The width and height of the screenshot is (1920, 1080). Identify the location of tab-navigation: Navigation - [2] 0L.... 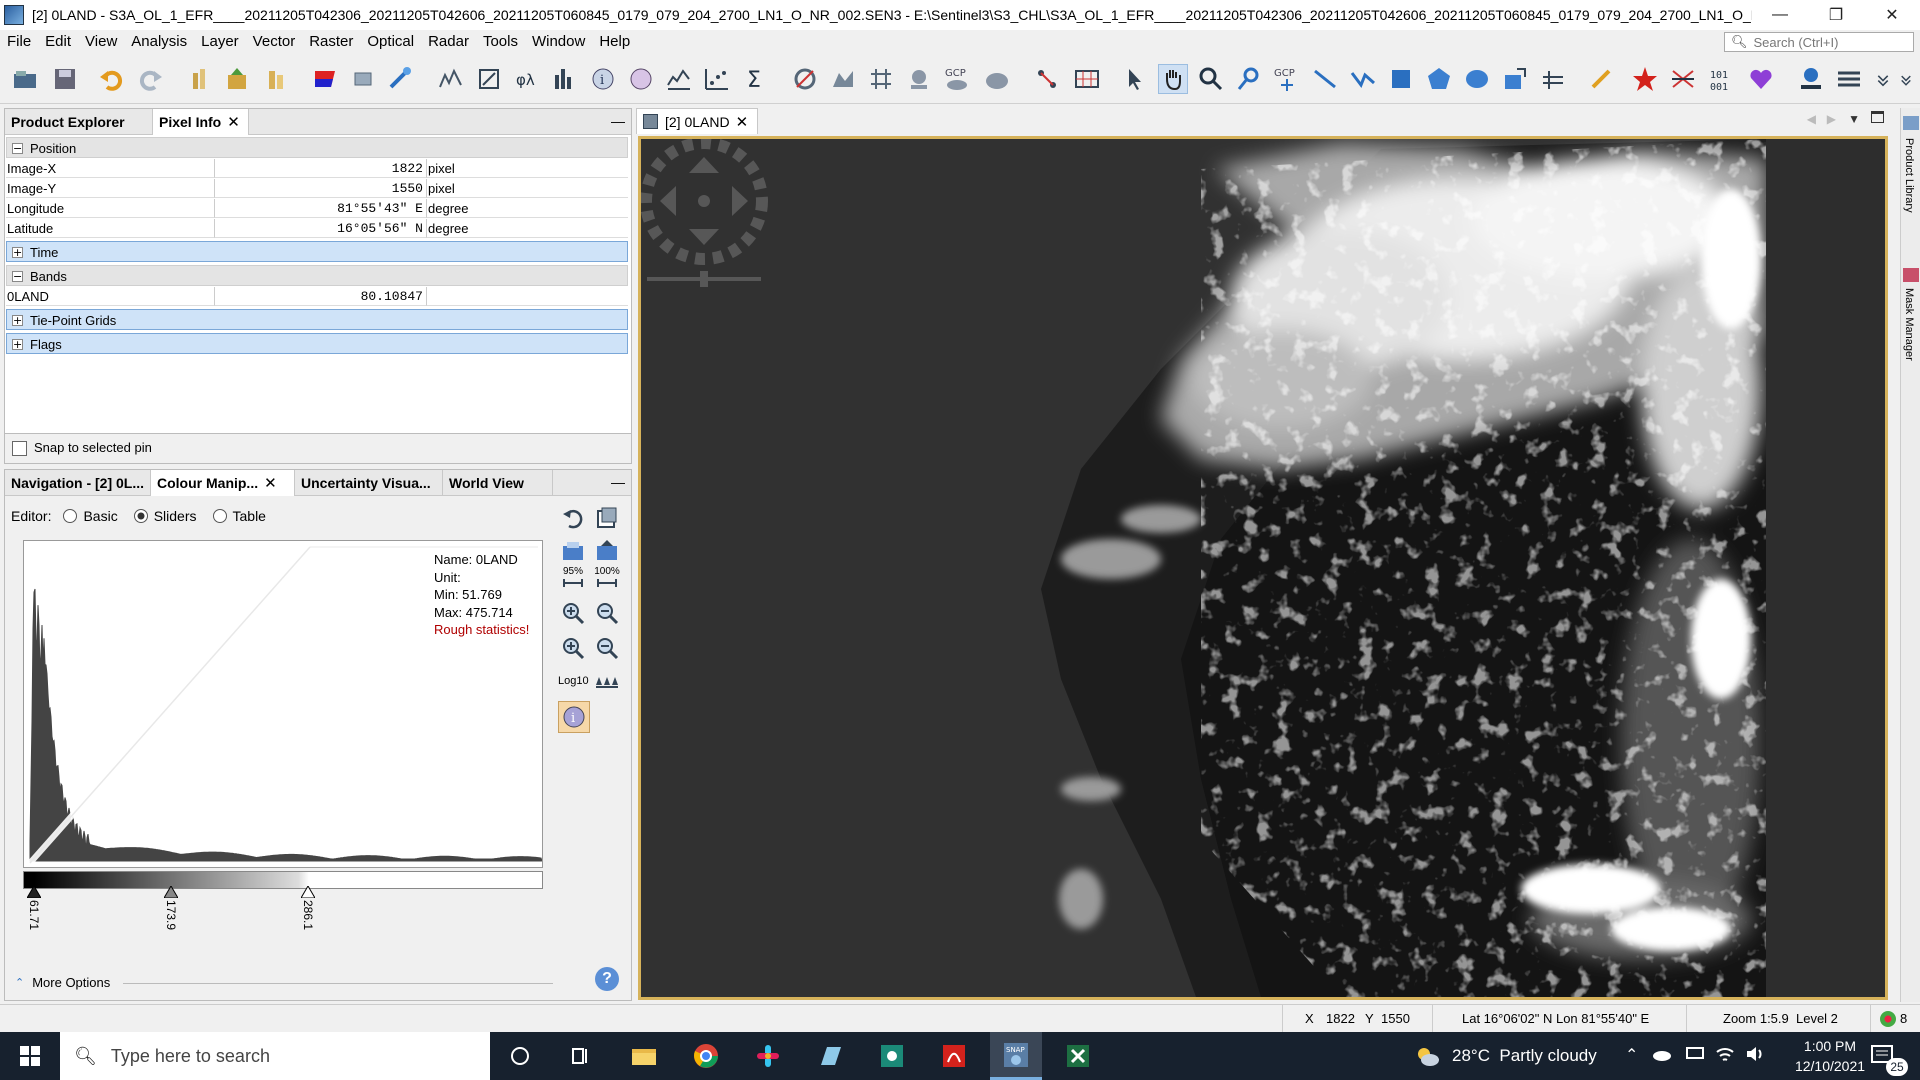
(78, 483).